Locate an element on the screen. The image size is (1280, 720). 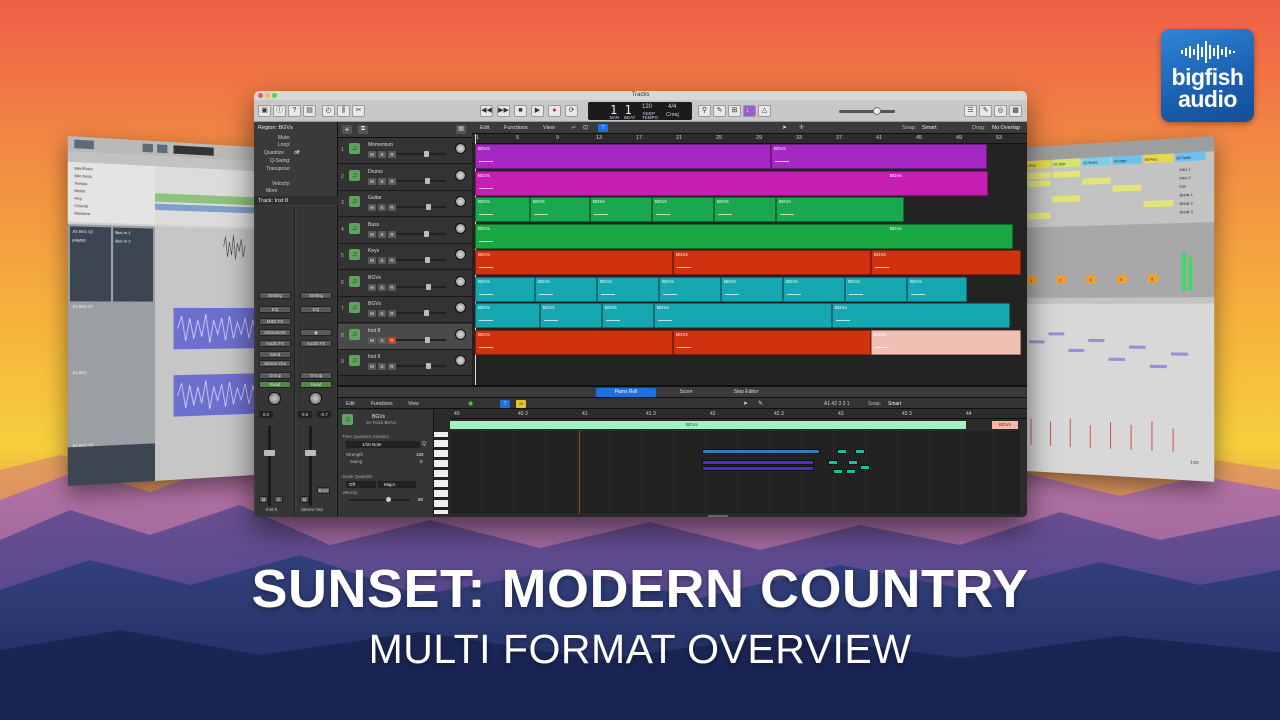
editor-catch-icon: ⊤ is located at coordinates (505, 404).